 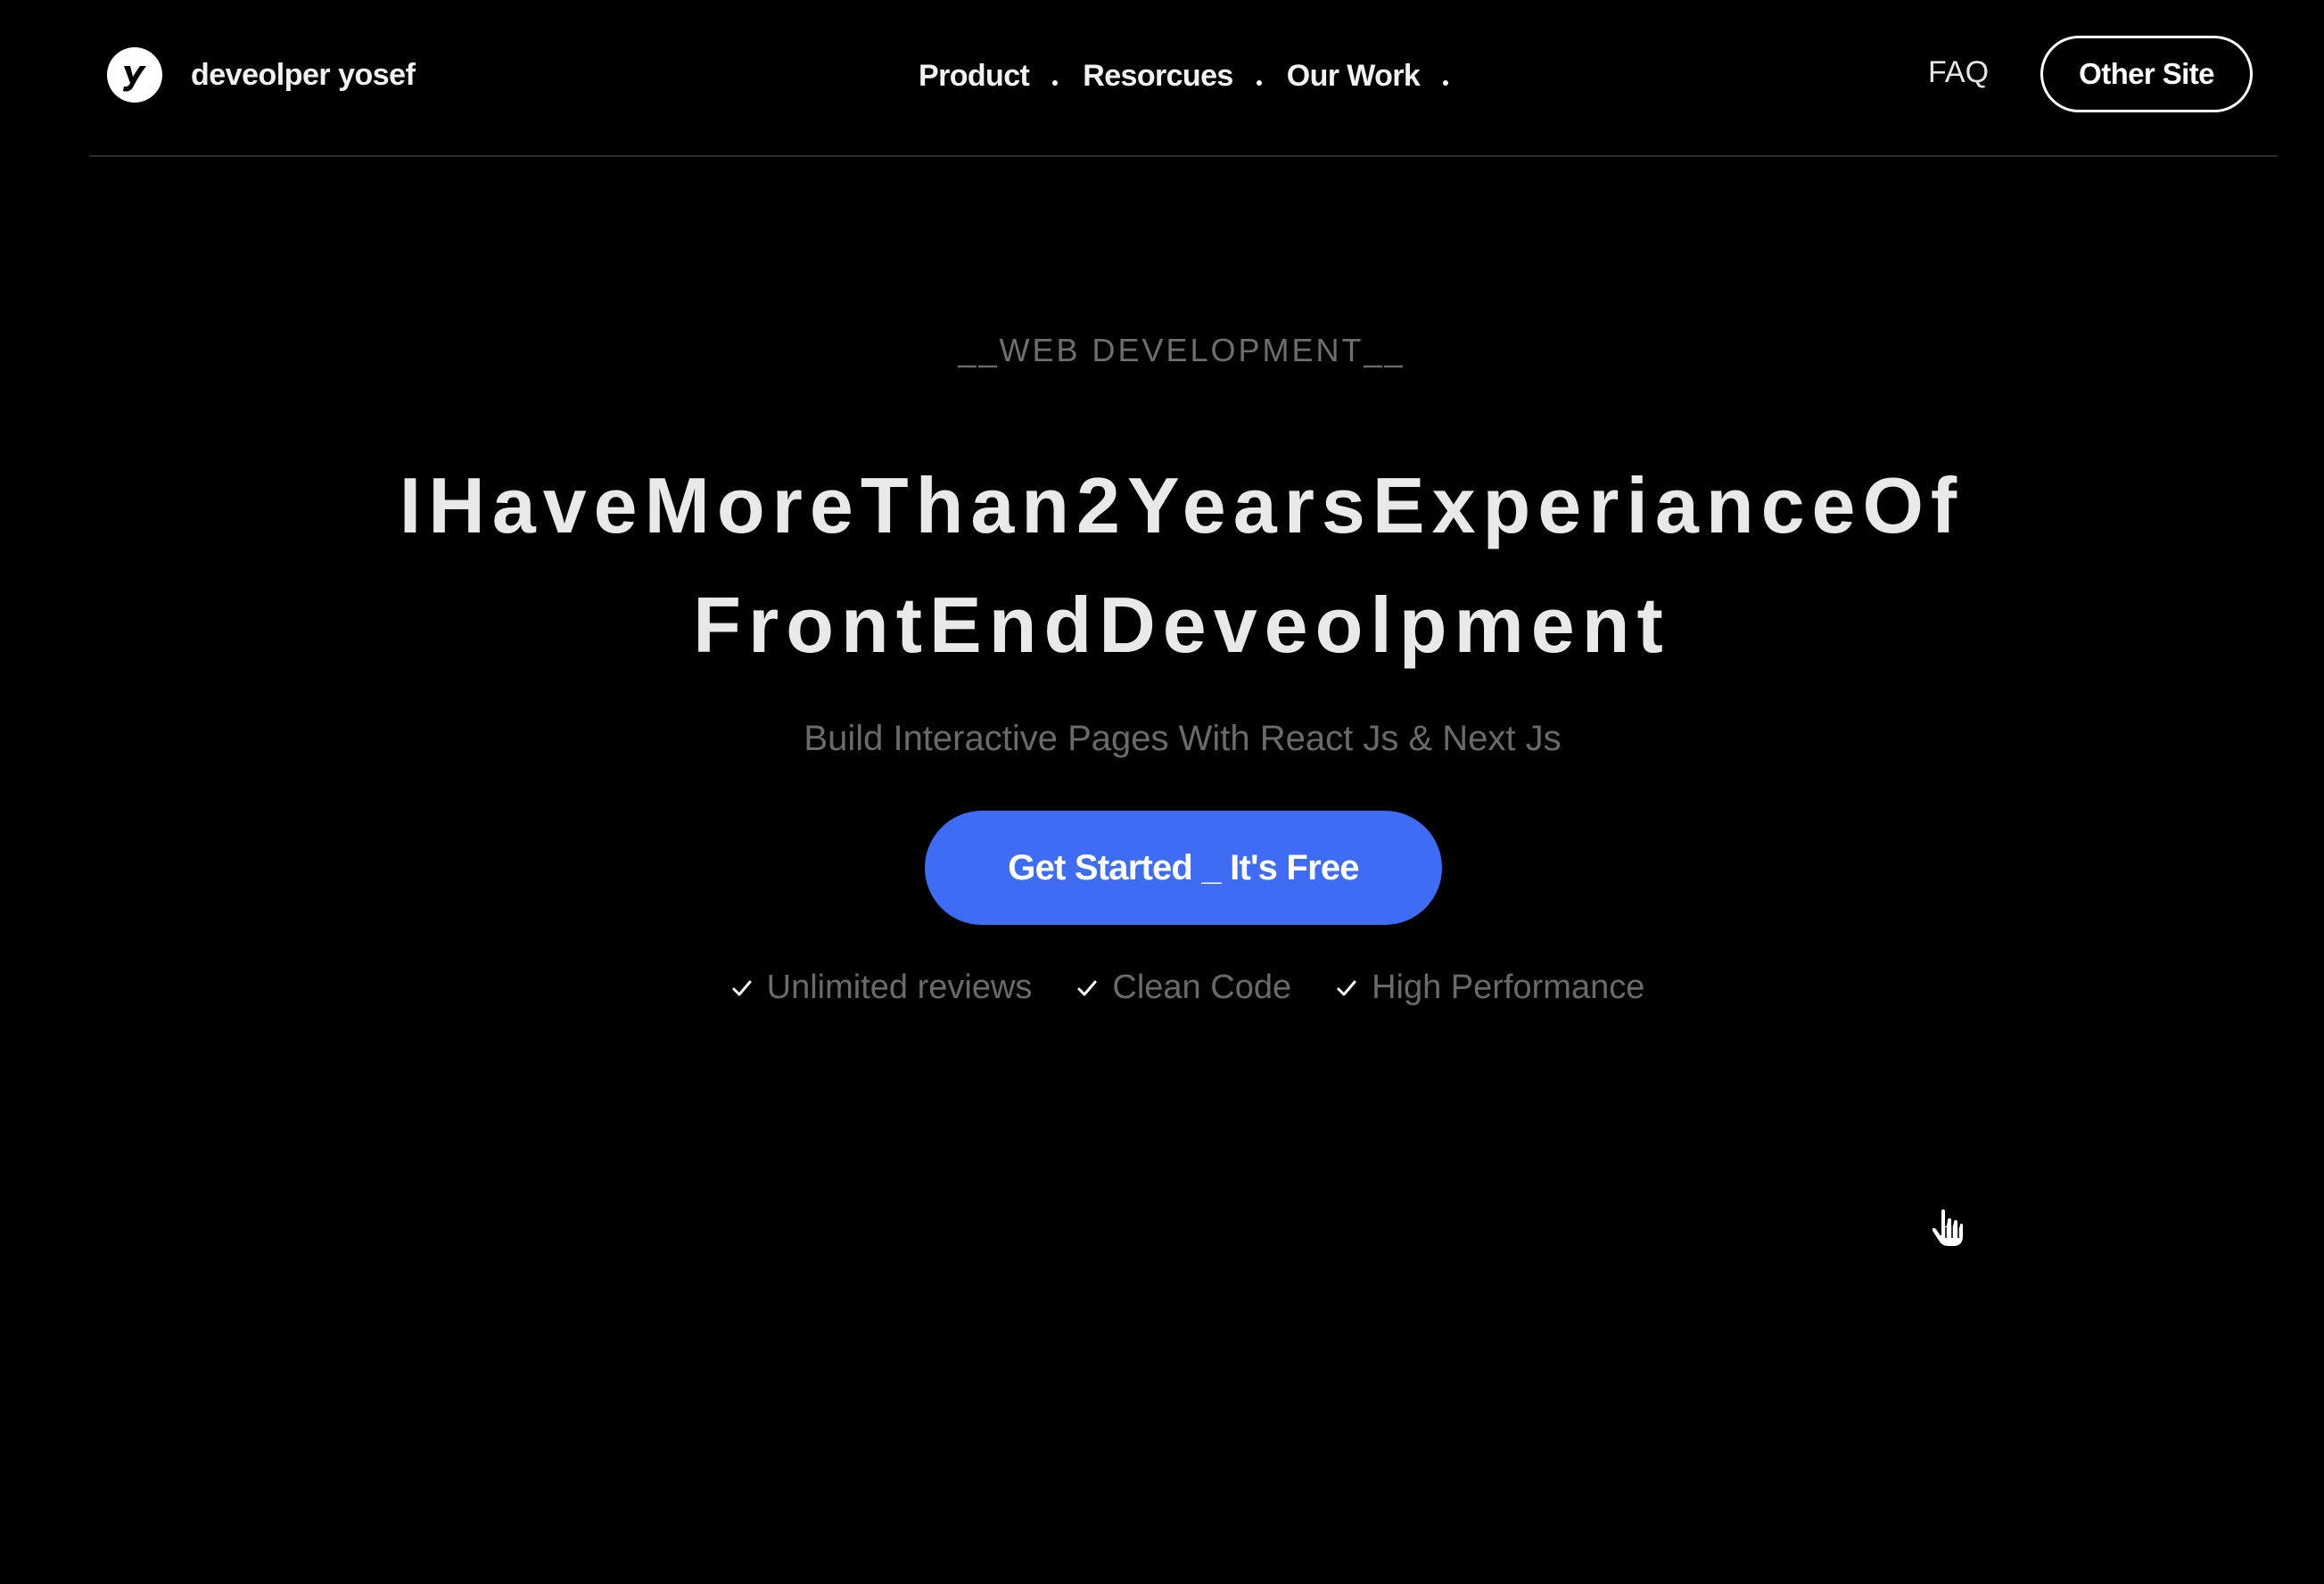 I want to click on feature-label: High Performance, so click(x=1508, y=987).